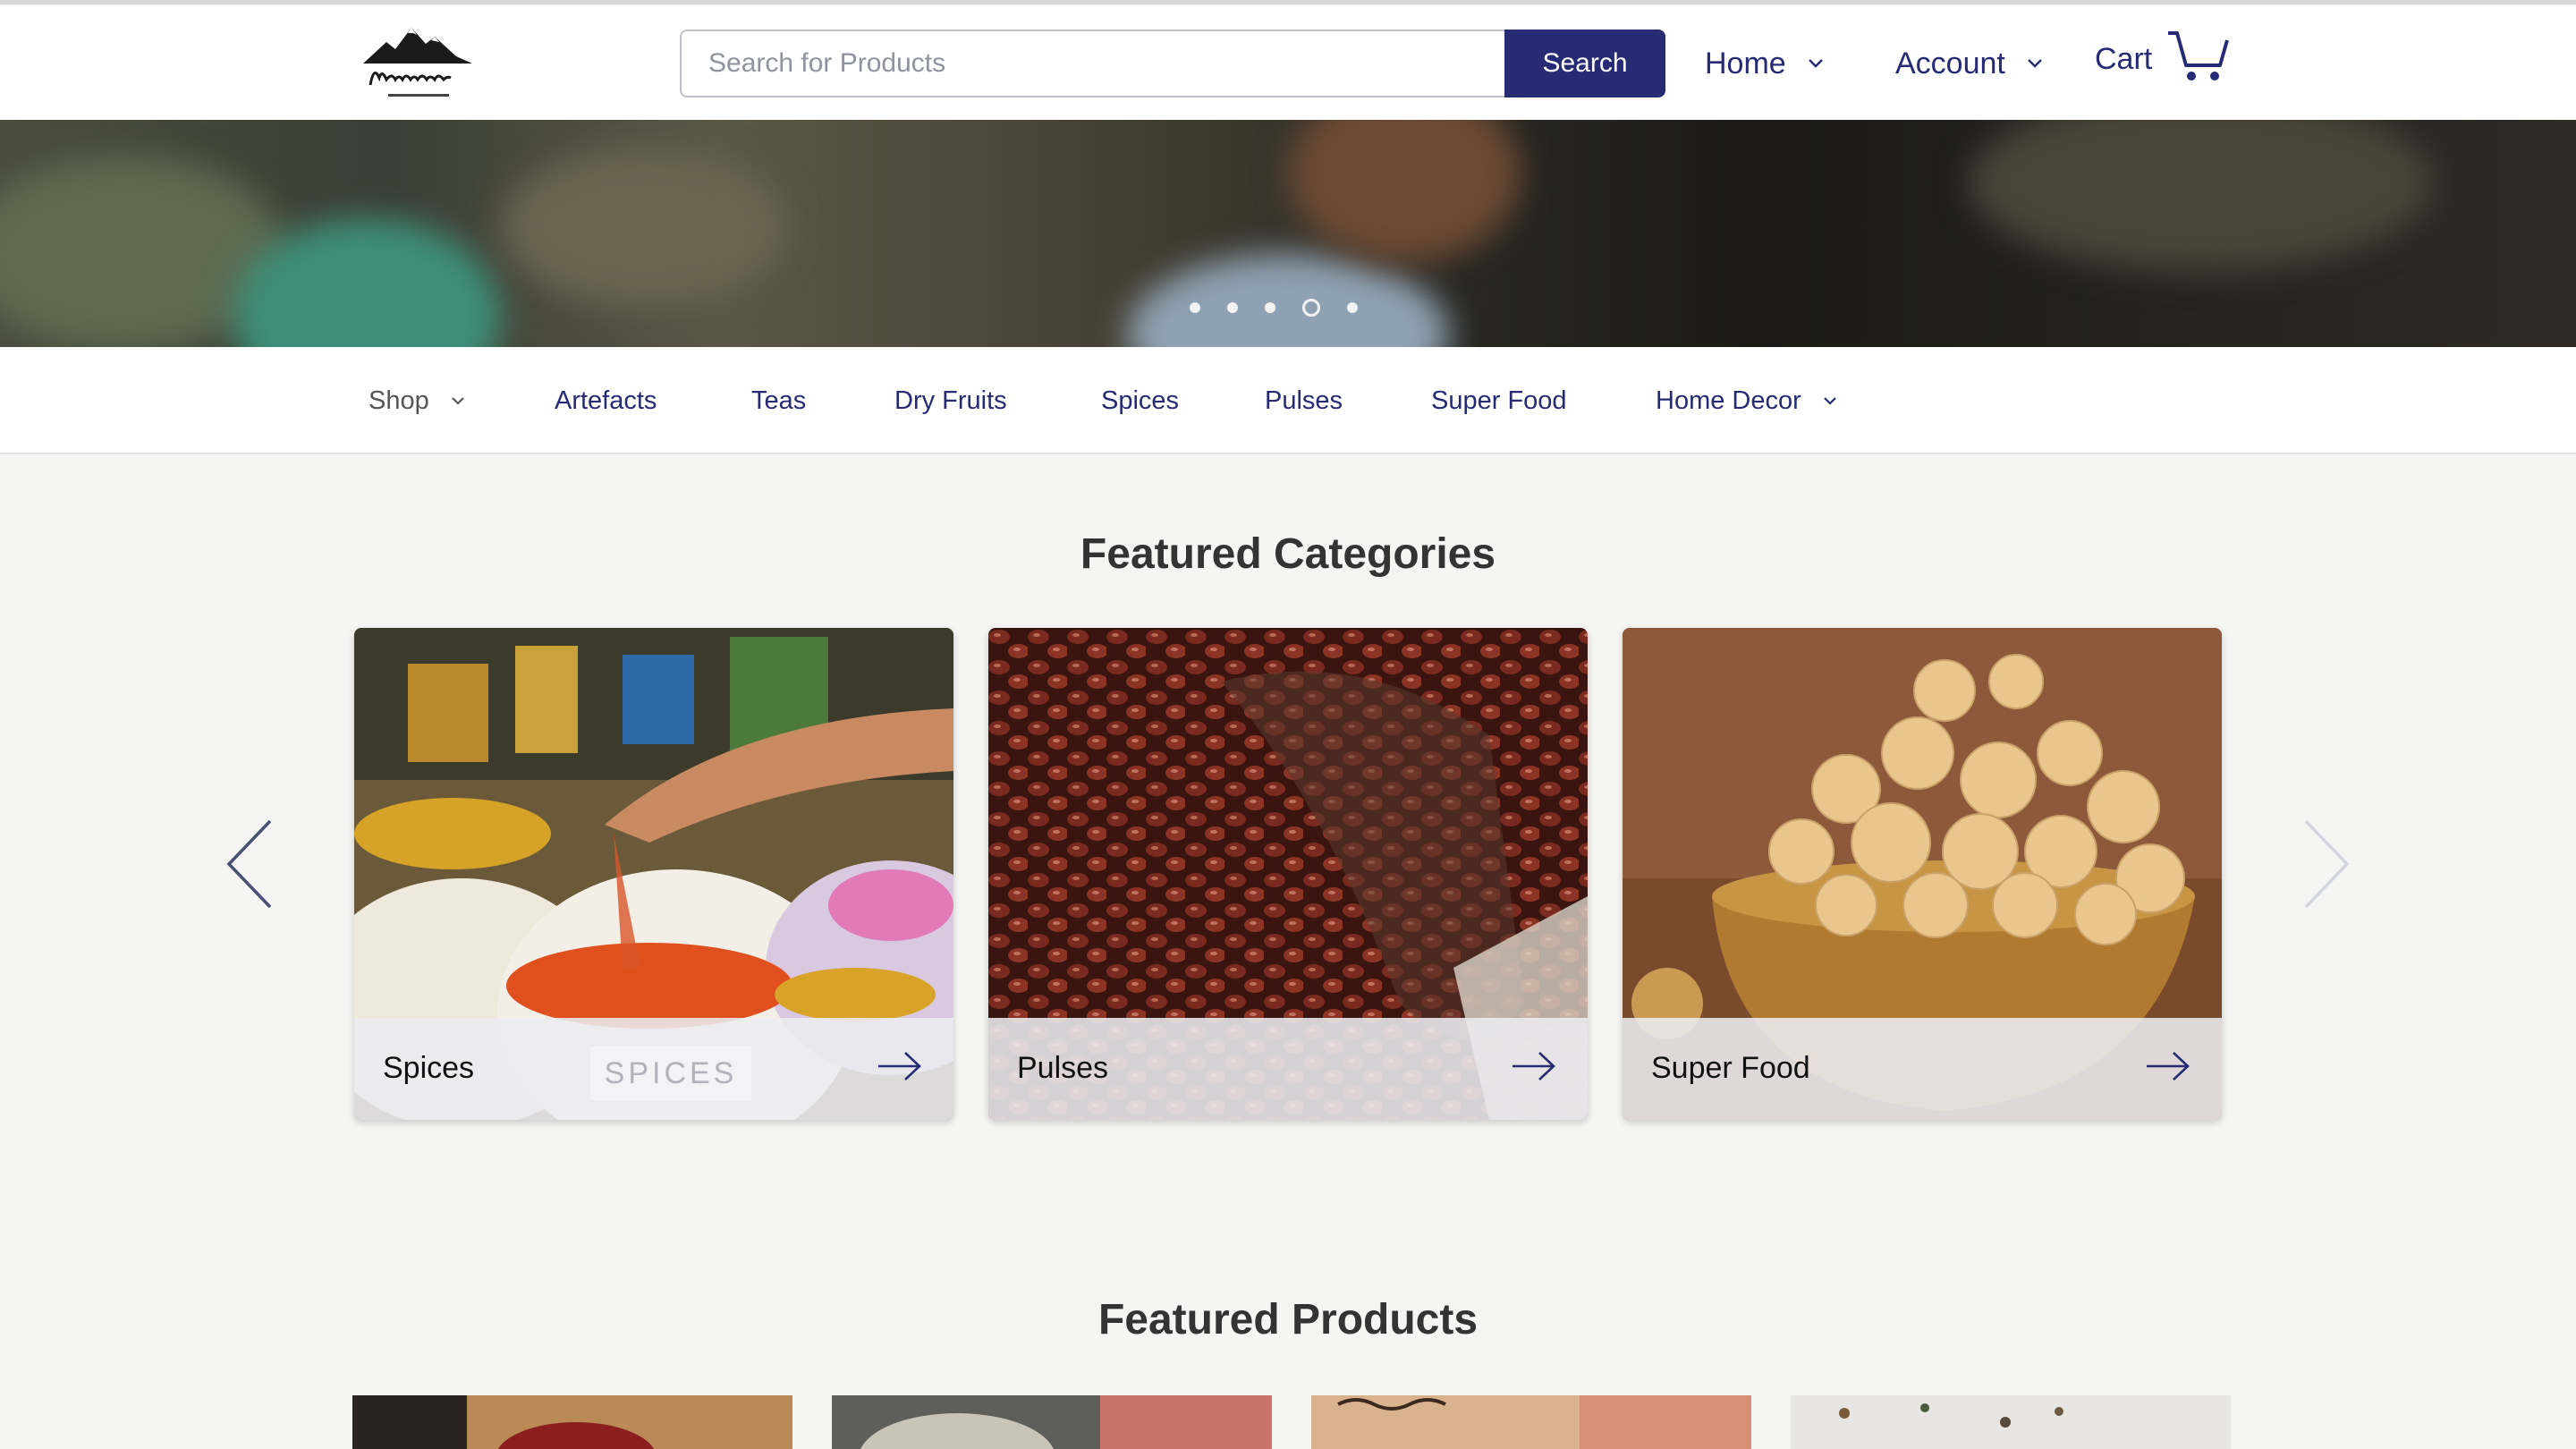  I want to click on nav-account-label: Account, so click(1950, 63).